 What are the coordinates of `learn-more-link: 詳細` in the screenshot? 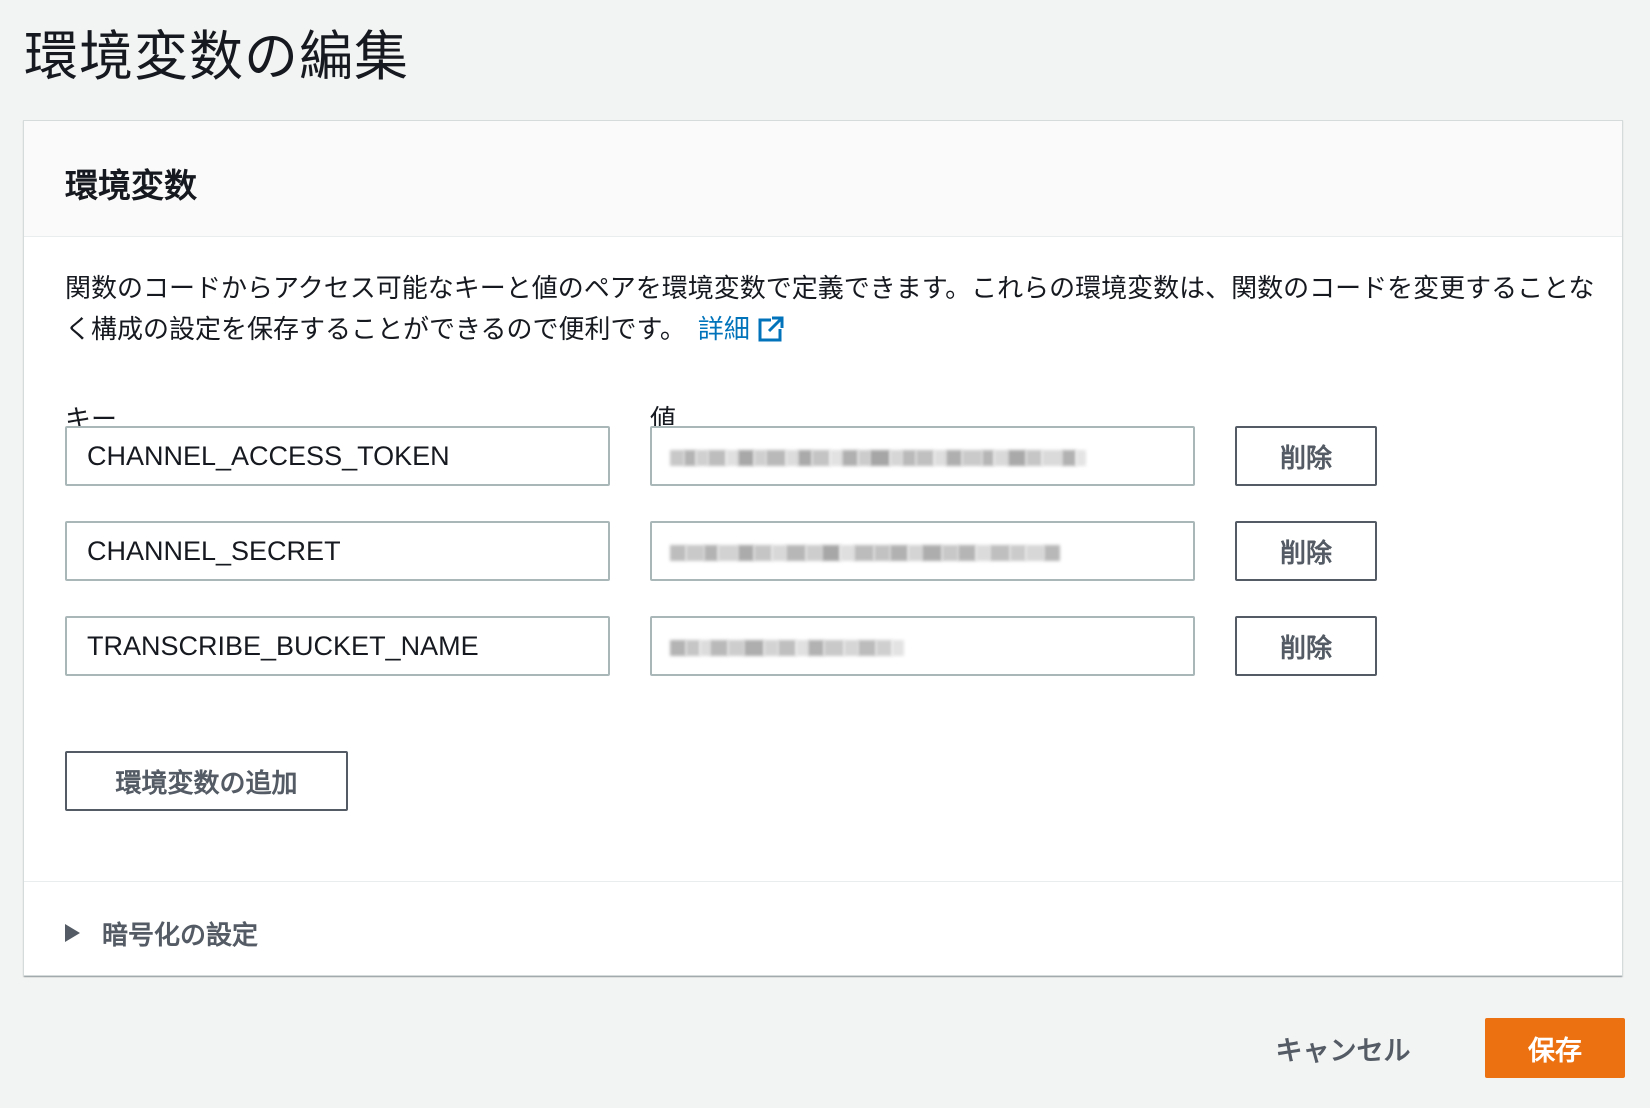 It's located at (741, 330).